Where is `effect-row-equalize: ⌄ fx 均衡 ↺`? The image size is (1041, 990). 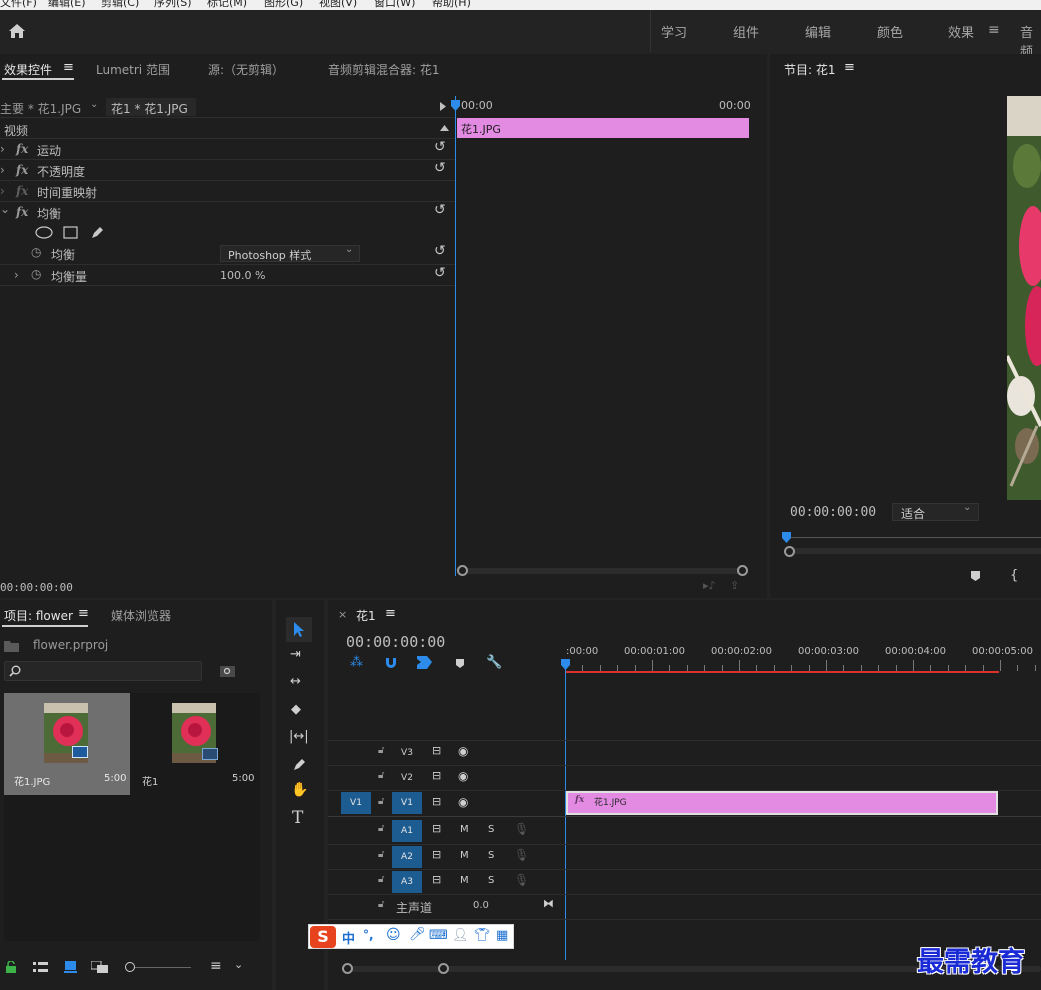
effect-row-equalize: ⌄ fx 均衡 ↺ is located at coordinates (227, 212).